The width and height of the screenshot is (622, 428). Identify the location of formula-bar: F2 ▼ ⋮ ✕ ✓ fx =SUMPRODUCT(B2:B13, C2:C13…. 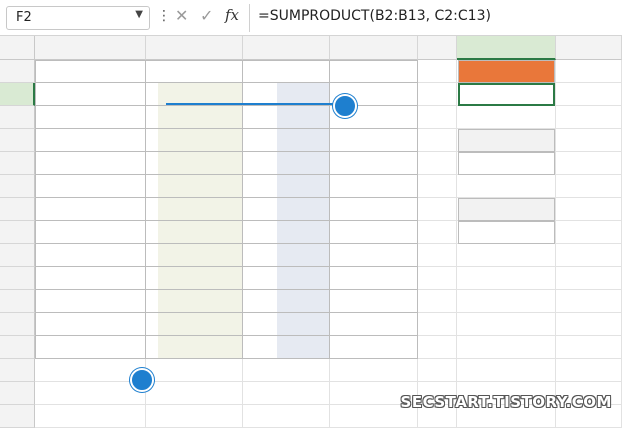
(311, 18).